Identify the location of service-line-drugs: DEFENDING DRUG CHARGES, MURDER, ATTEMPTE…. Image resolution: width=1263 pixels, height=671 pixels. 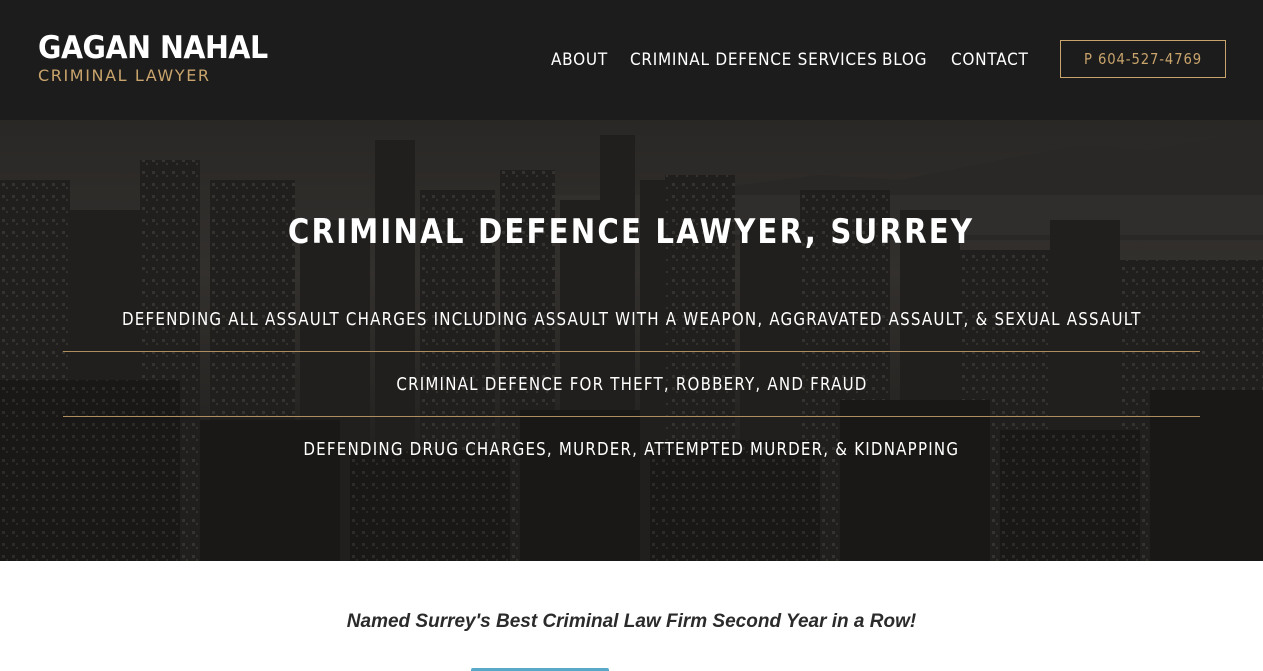
(631, 450).